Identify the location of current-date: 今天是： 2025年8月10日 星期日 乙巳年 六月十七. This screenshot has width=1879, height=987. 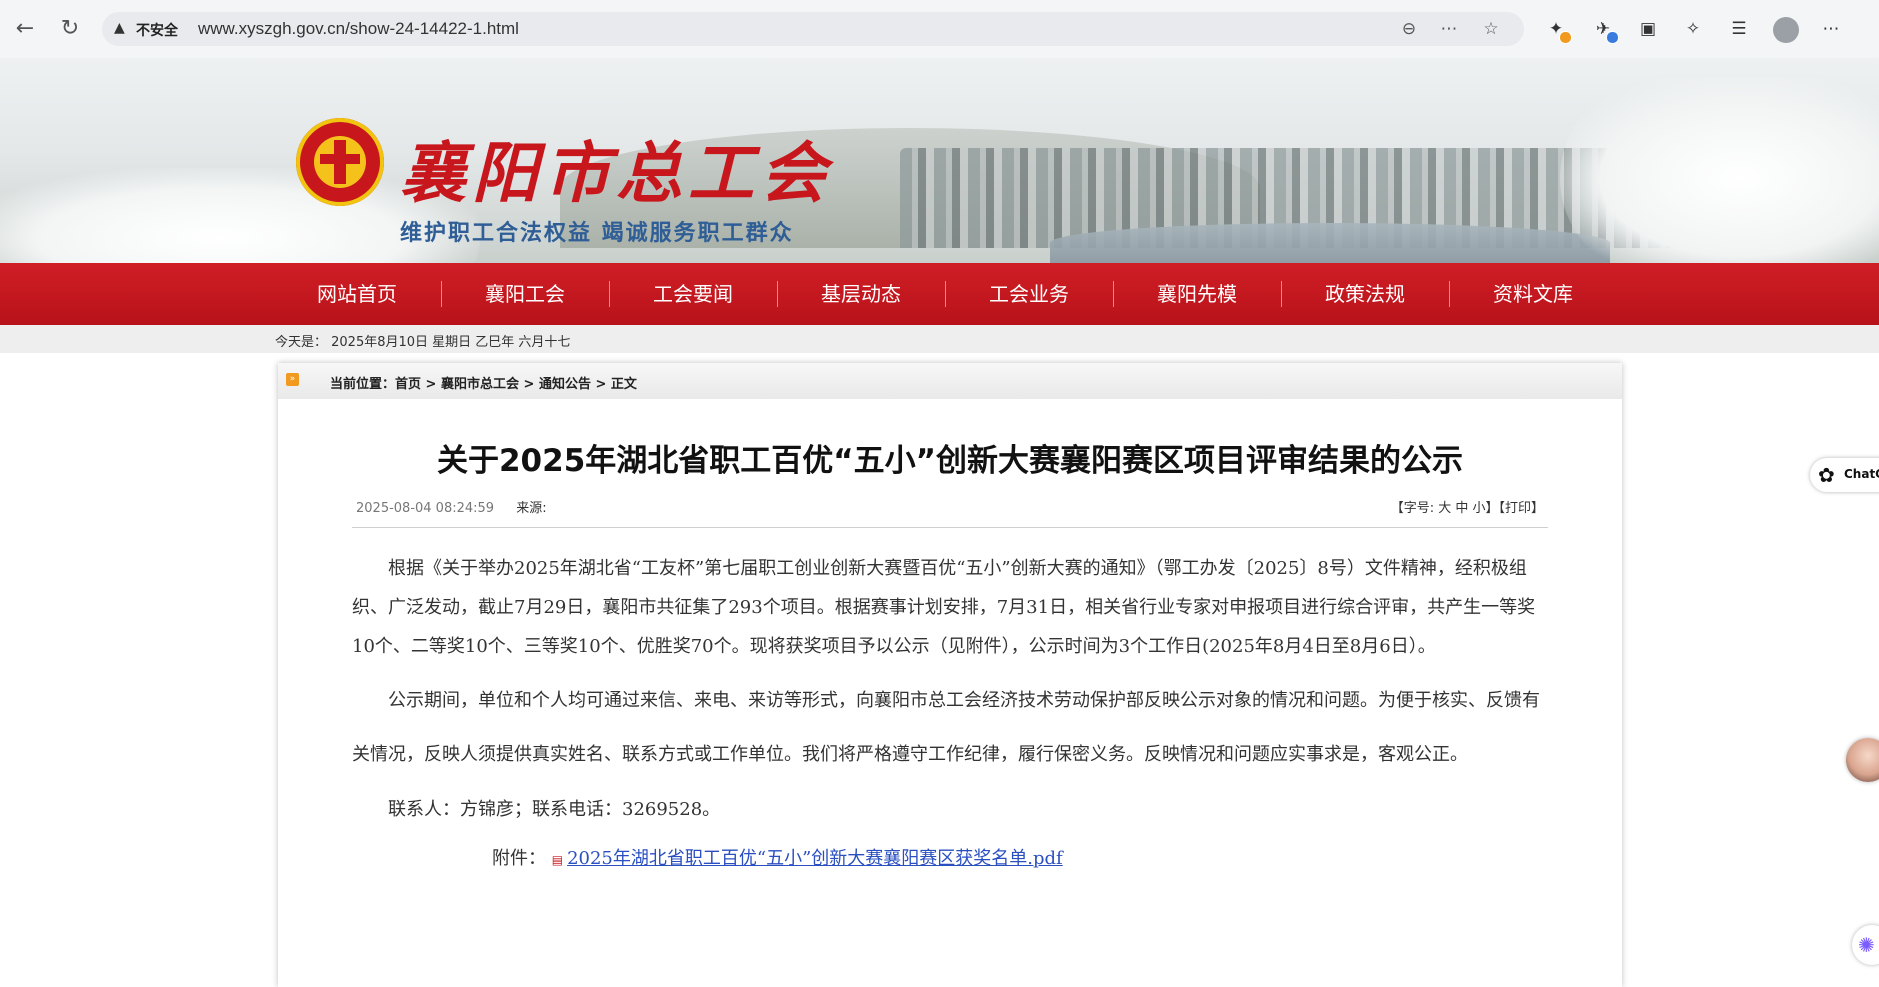
(423, 342).